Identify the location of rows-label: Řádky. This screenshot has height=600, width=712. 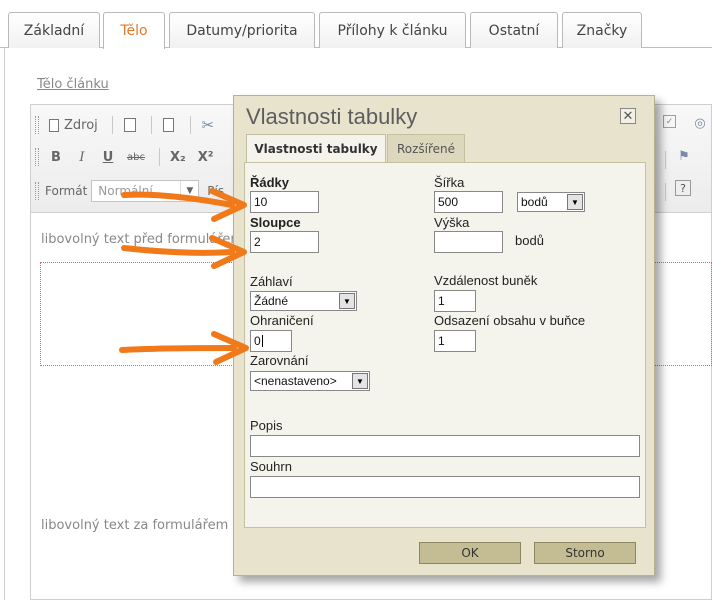
(270, 182).